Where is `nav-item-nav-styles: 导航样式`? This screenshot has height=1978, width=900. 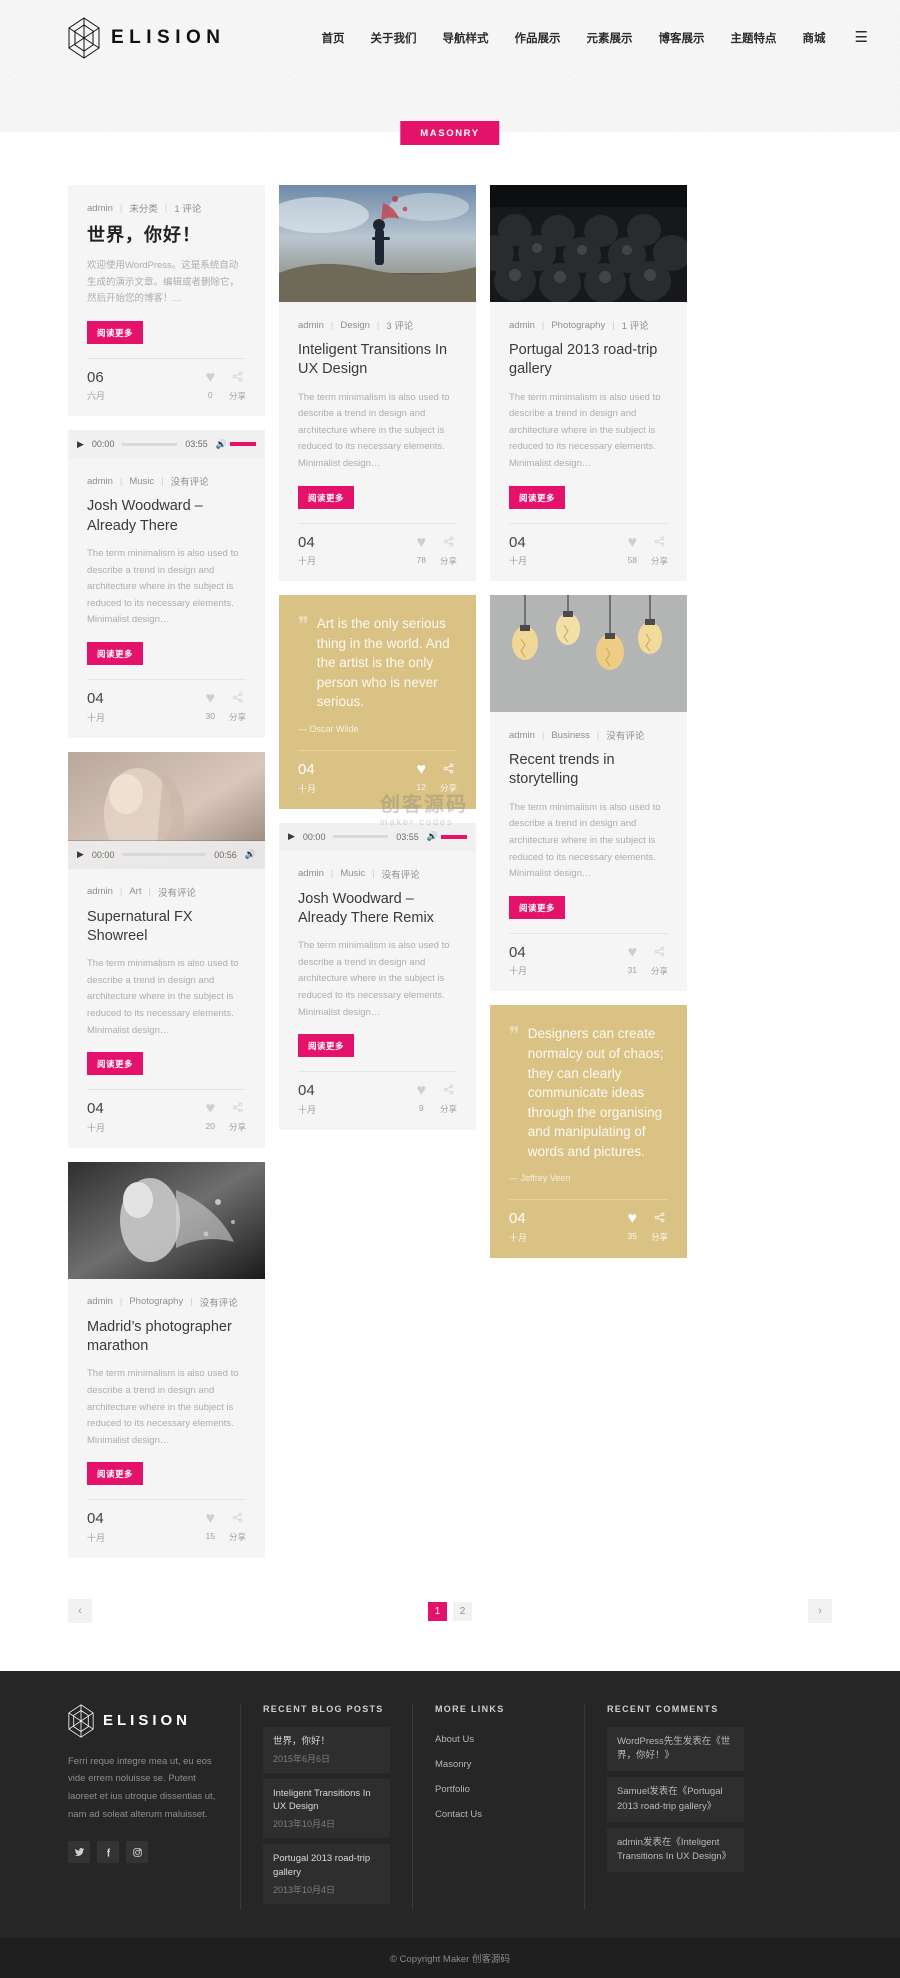
nav-item-nav-styles: 导航样式 is located at coordinates (466, 38).